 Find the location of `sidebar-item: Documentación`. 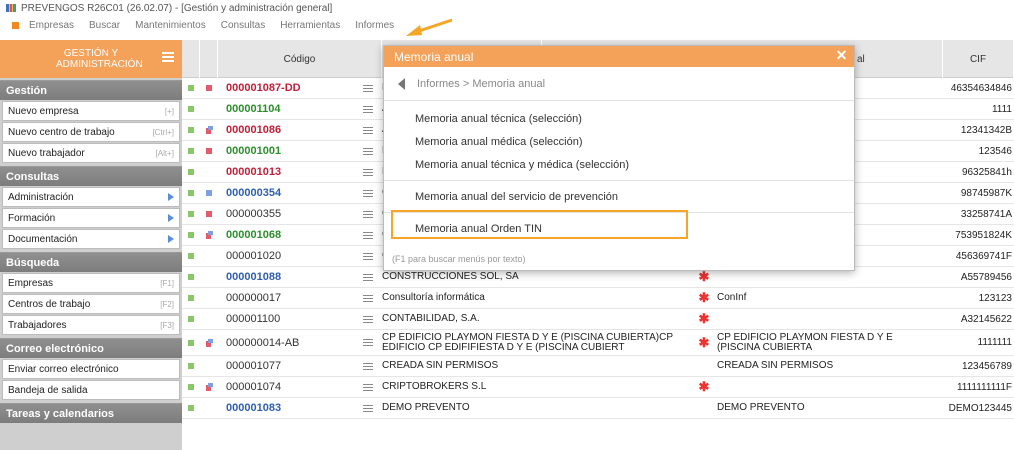

sidebar-item: Documentación is located at coordinates (91, 239).